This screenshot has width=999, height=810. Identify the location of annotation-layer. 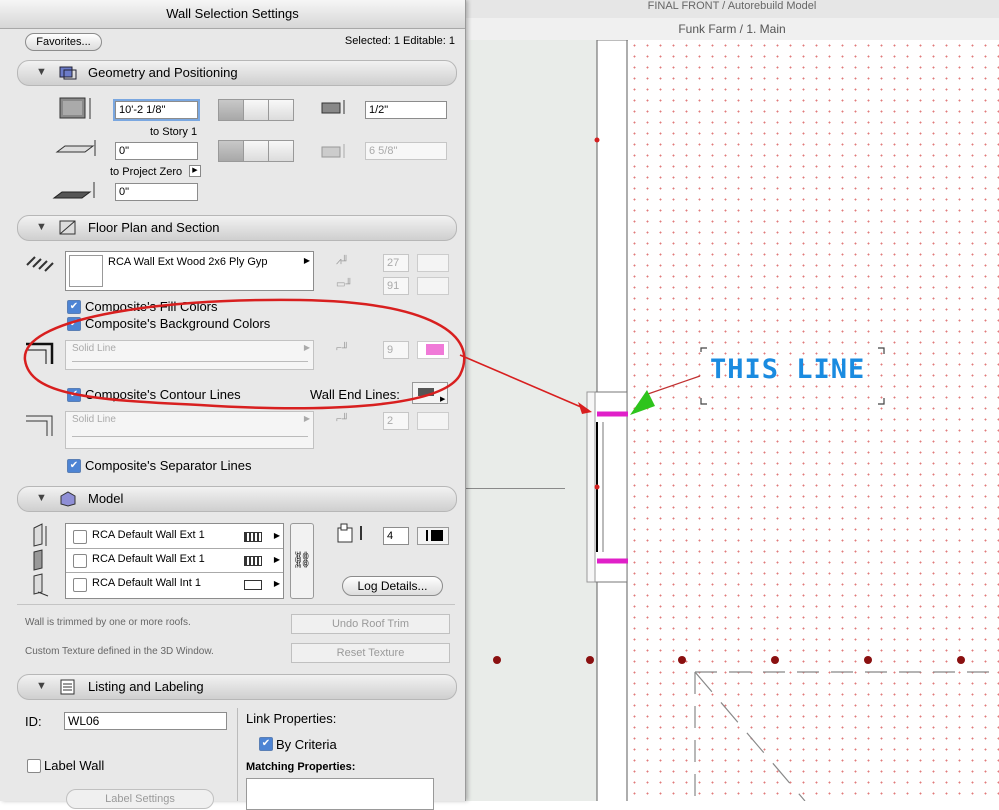
(307, 356).